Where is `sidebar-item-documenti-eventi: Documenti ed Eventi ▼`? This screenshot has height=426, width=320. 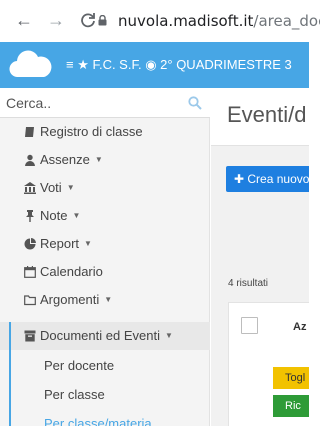
sidebar-item-documenti-eventi: Documenti ed Eventi ▼ is located at coordinates (105, 336).